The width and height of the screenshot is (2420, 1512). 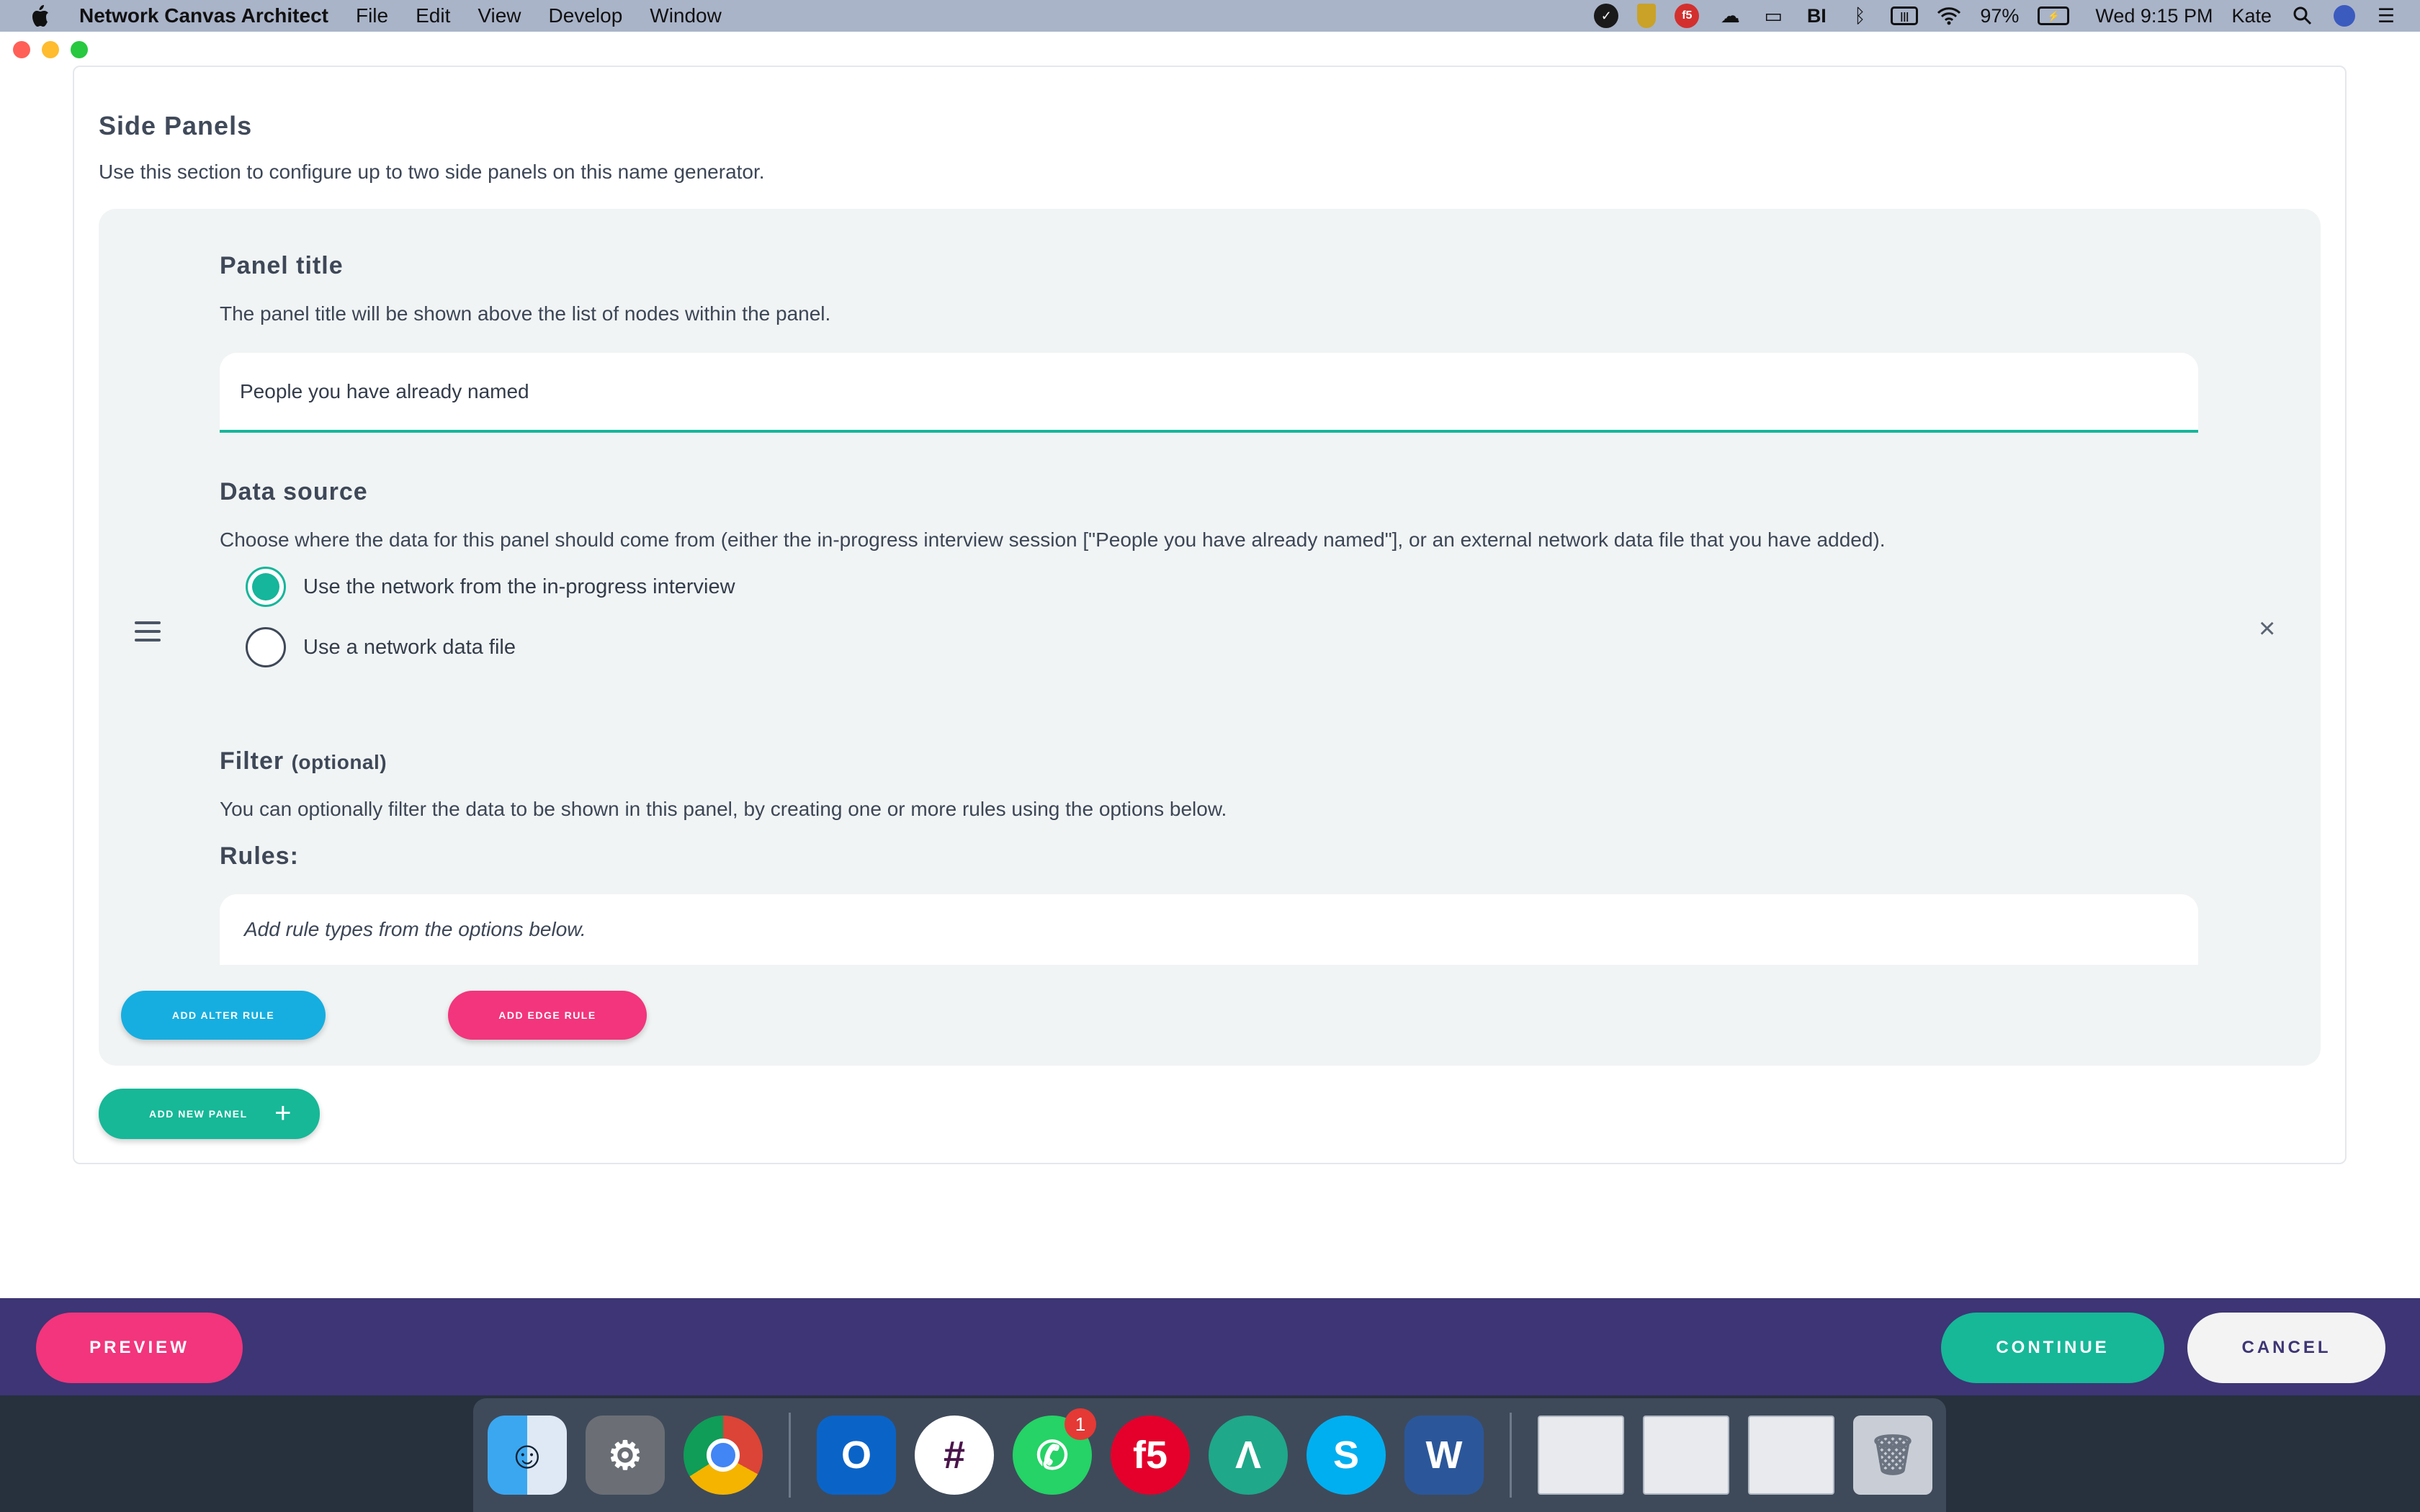 What do you see at coordinates (625, 1455) in the screenshot?
I see `system-preferences-icon: ⚙` at bounding box center [625, 1455].